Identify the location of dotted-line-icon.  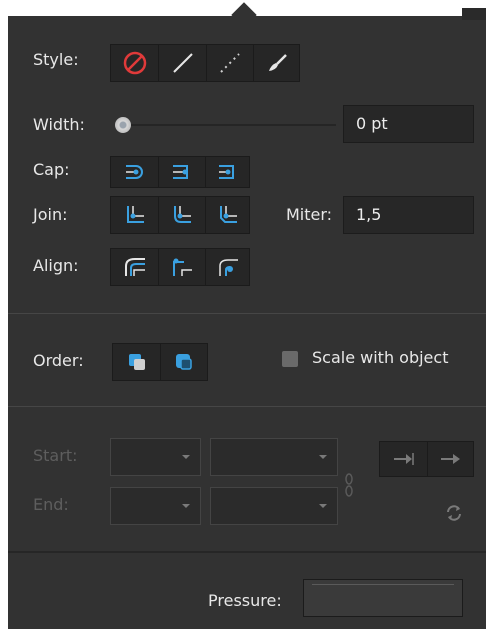
(230, 63).